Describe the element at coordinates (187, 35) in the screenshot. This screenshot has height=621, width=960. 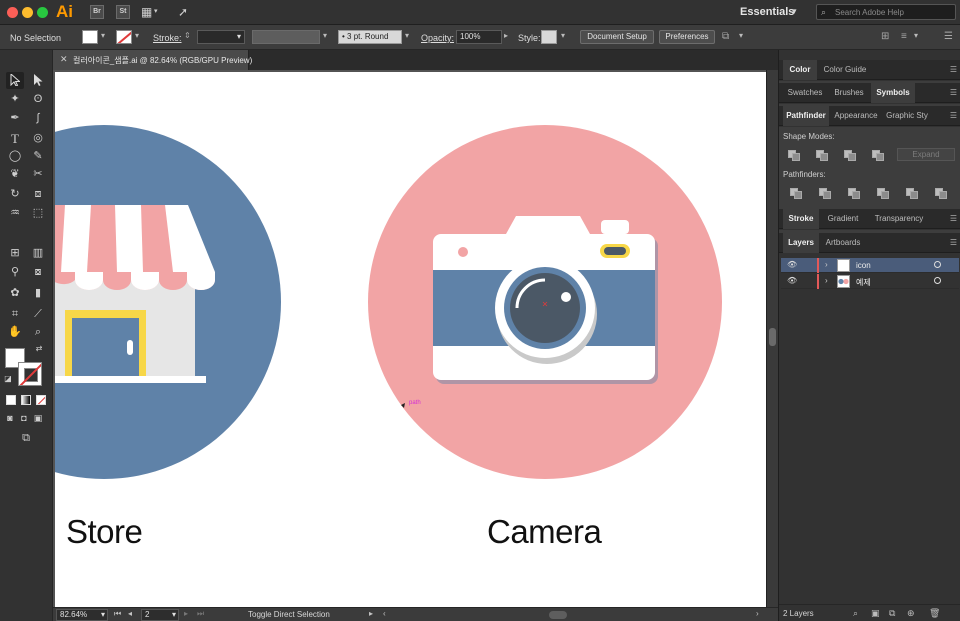
I see `stroke-weight-stepper-icon: ⇕` at that location.